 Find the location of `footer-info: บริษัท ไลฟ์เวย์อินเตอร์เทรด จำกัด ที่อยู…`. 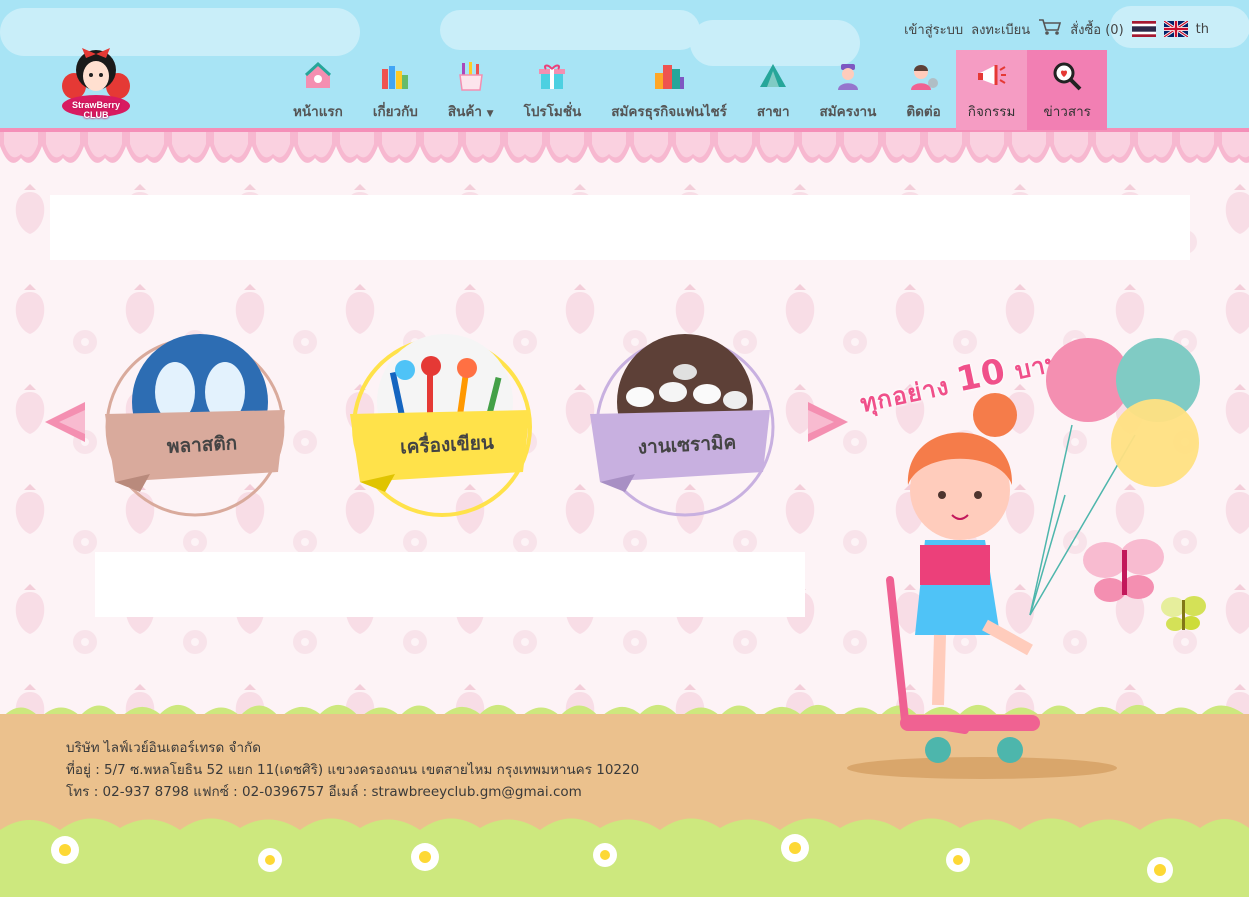

footer-info: บริษัท ไลฟ์เวย์อินเตอร์เทรด จำกัด ที่อยู… is located at coordinates (352, 770).